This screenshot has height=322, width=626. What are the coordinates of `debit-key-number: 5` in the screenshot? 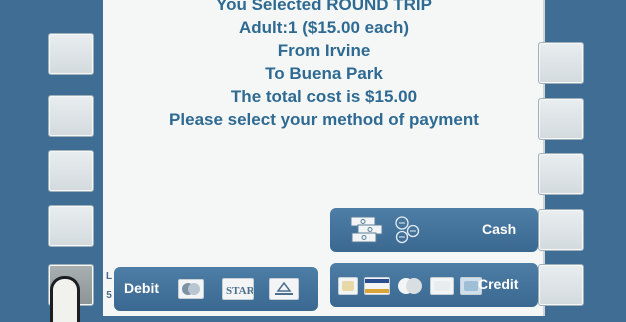 It's located at (109, 295).